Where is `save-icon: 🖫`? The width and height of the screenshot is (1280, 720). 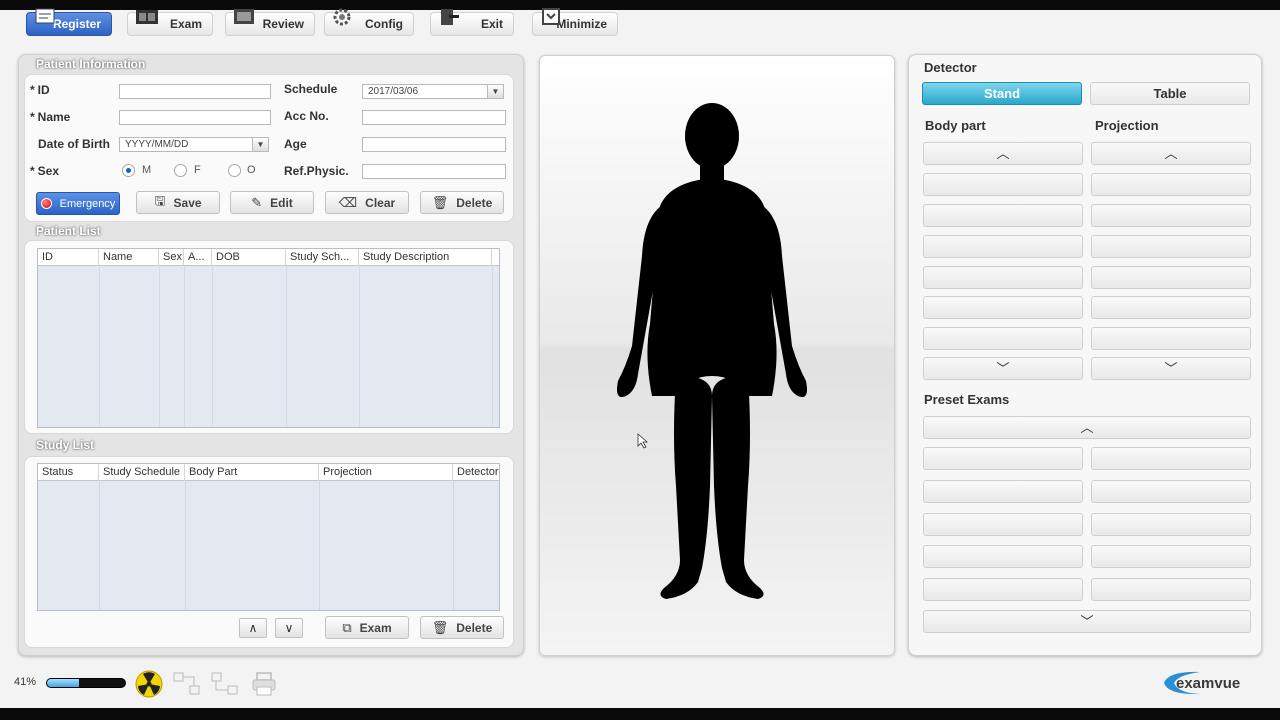 save-icon: 🖫 is located at coordinates (160, 200).